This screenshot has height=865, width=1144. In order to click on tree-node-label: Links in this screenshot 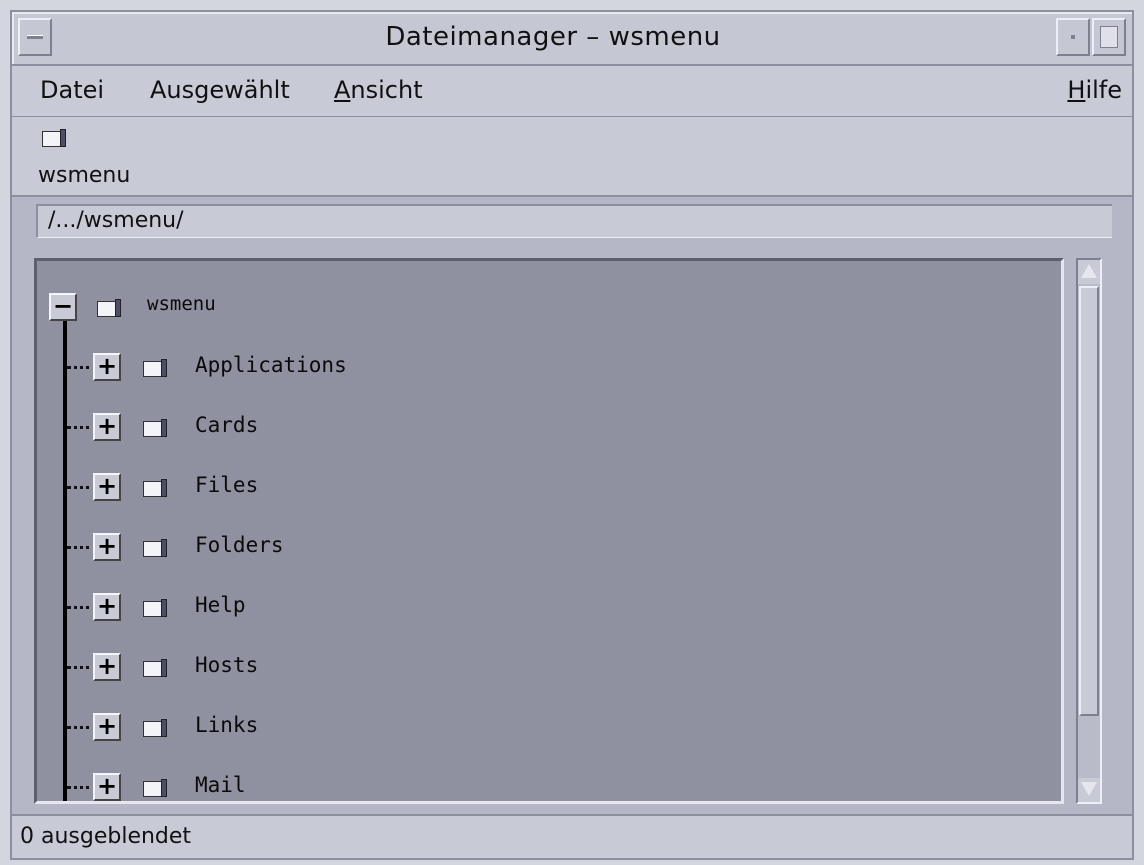, I will do `click(226, 725)`.